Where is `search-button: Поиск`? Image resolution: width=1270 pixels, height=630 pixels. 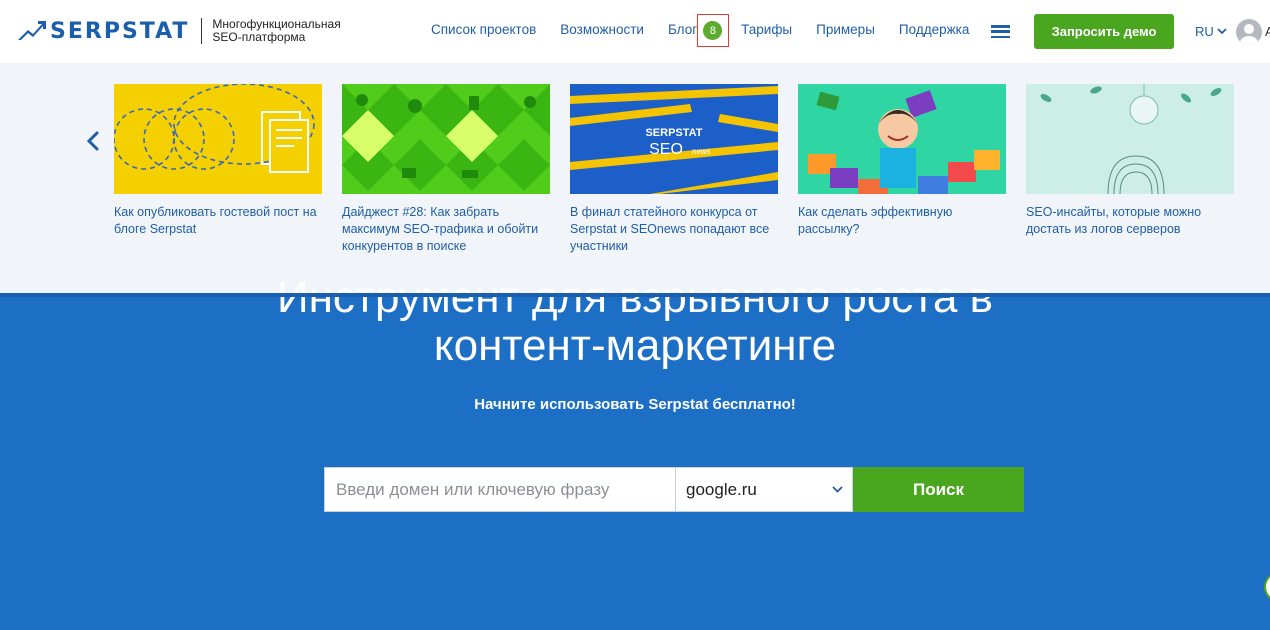 search-button: Поиск is located at coordinates (938, 489).